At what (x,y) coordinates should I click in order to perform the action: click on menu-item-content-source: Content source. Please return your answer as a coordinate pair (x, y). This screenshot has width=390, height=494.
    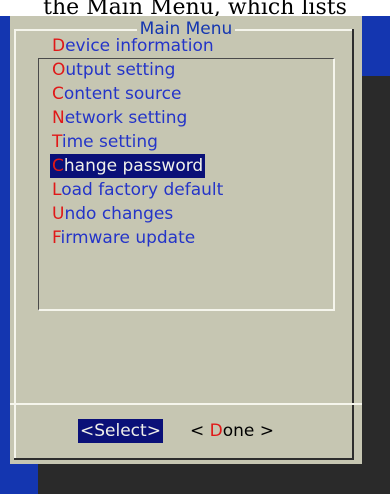
    Looking at the image, I should click on (116, 94).